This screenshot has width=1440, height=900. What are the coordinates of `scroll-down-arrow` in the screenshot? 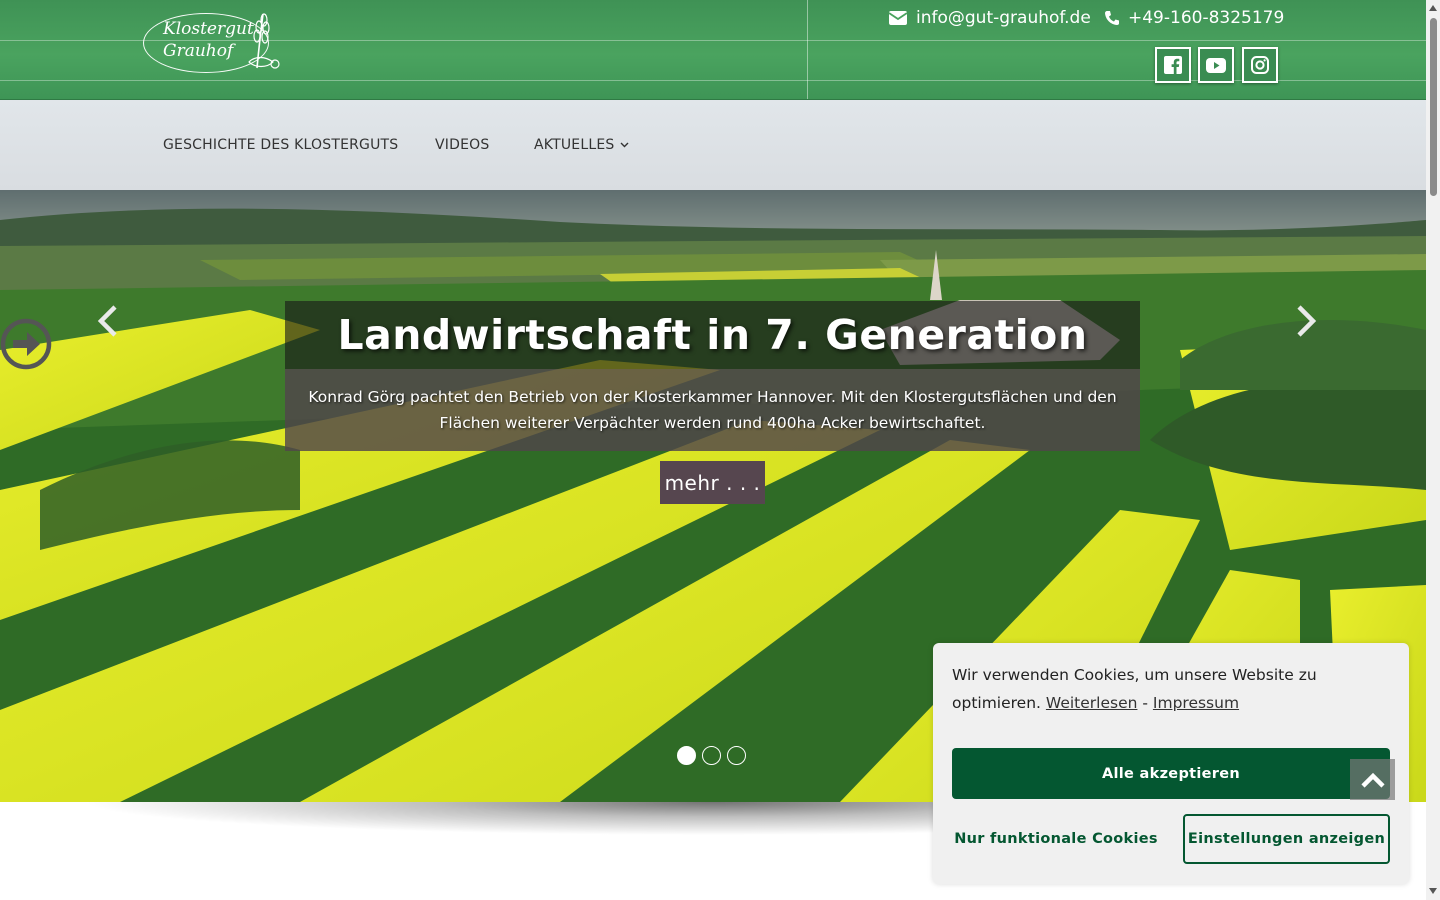 It's located at (1433, 891).